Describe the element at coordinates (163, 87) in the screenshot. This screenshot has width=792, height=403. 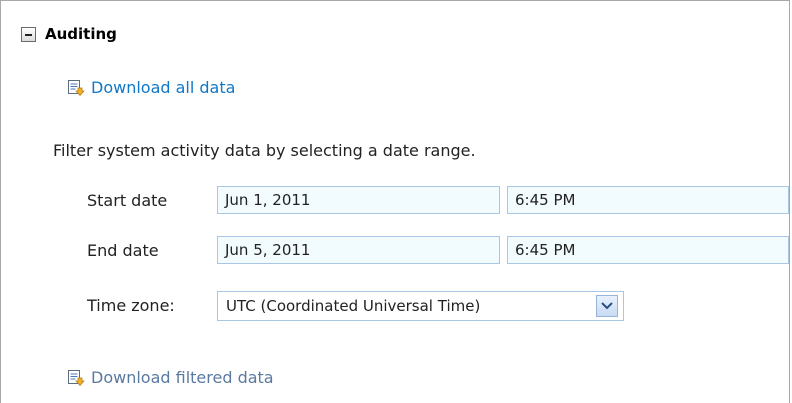
I see `download-all-label: Download all data` at that location.